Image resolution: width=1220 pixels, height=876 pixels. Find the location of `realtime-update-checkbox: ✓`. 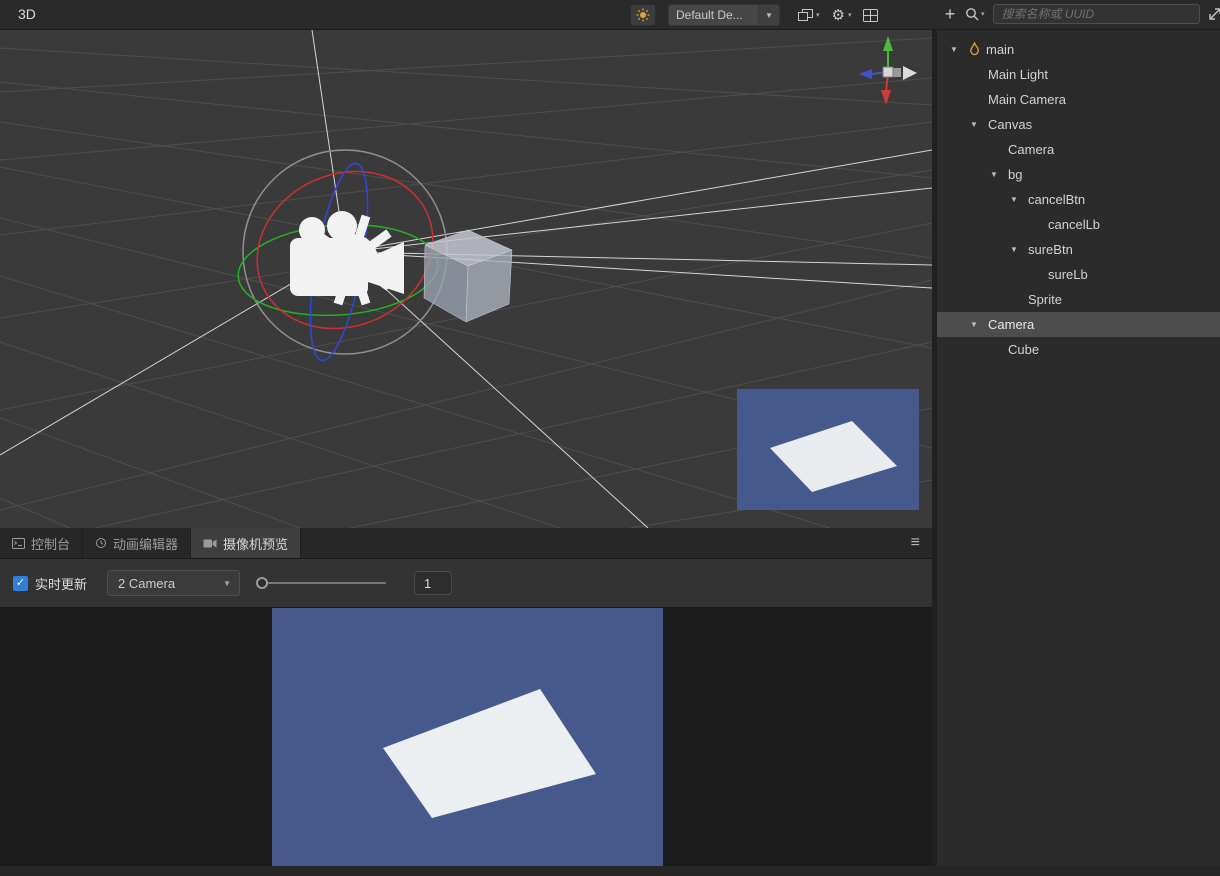

realtime-update-checkbox: ✓ is located at coordinates (20, 583).